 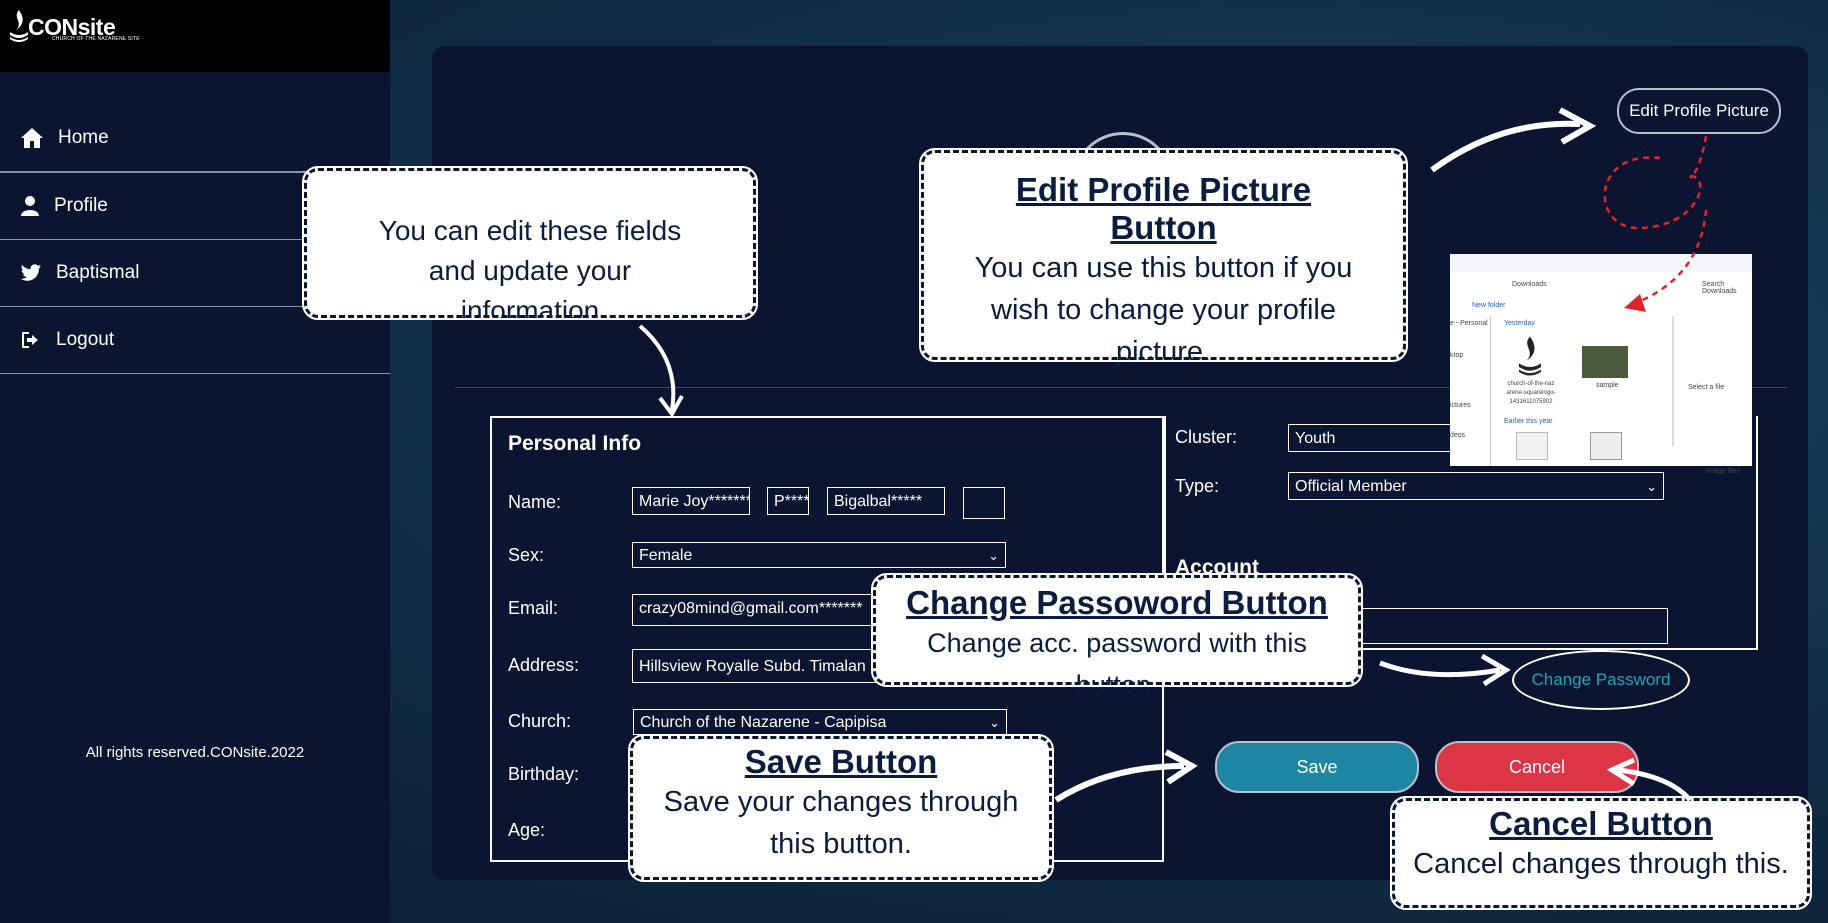 I want to click on sex-select: Female ⌄, so click(x=819, y=555).